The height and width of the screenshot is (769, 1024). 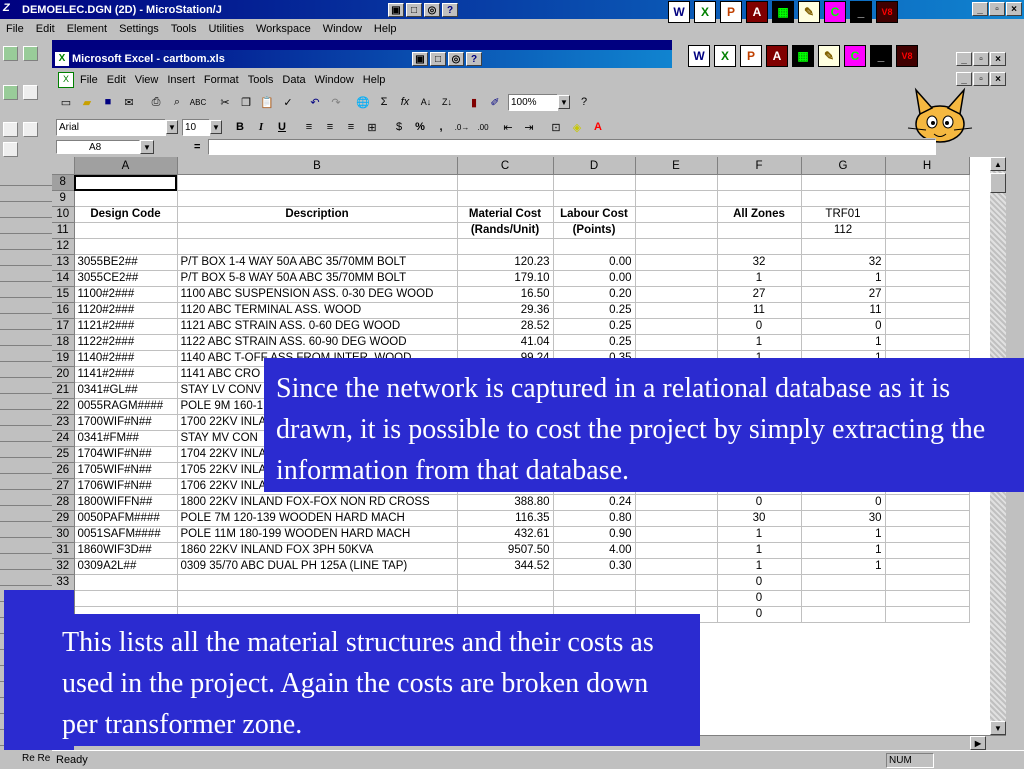 I want to click on ms-menu-element: Element, so click(x=87, y=29).